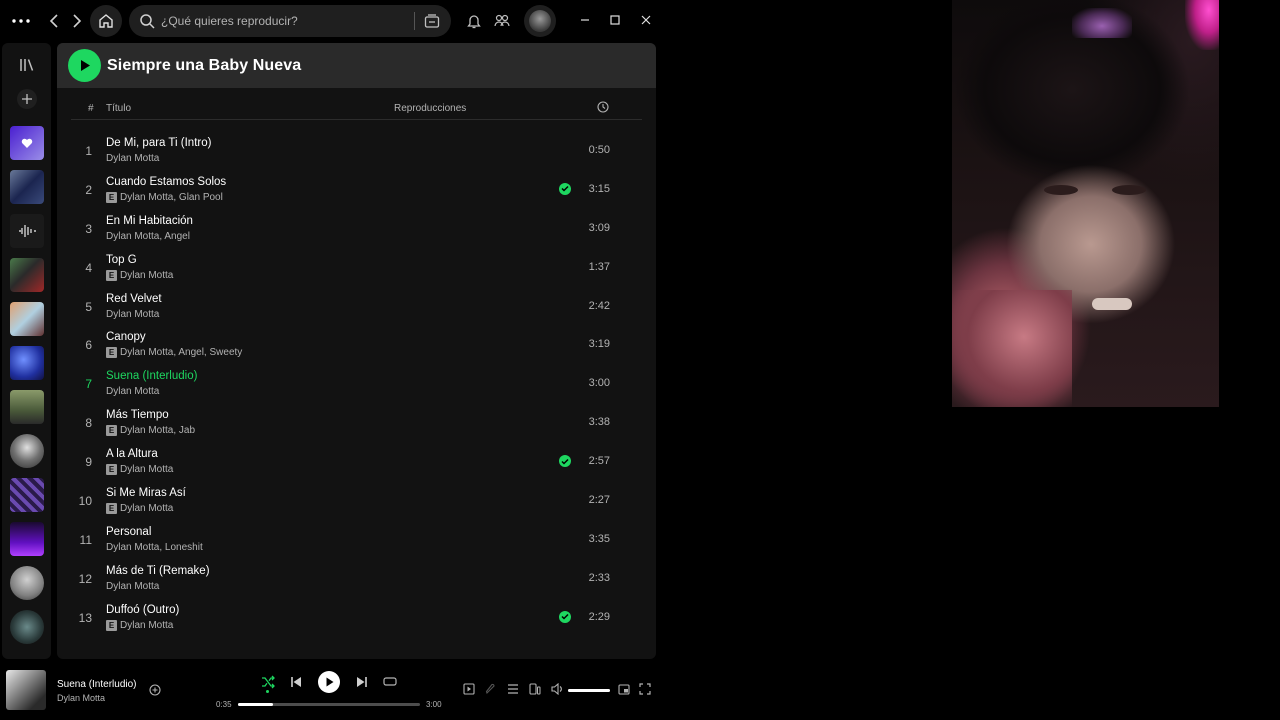 This screenshot has width=1280, height=720. Describe the element at coordinates (646, 20) in the screenshot. I see `close-icon` at that location.